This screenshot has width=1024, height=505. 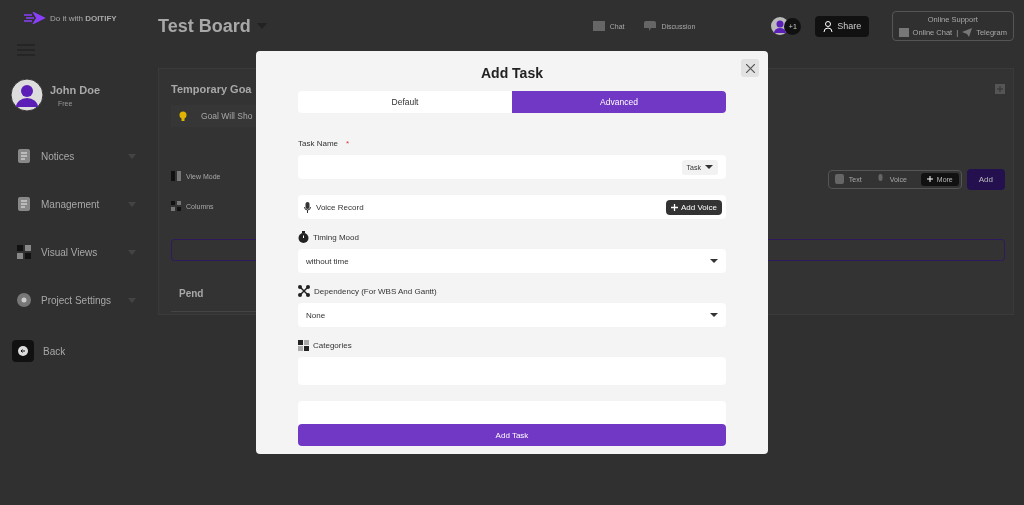 What do you see at coordinates (405, 102) in the screenshot?
I see `tab: Default` at bounding box center [405, 102].